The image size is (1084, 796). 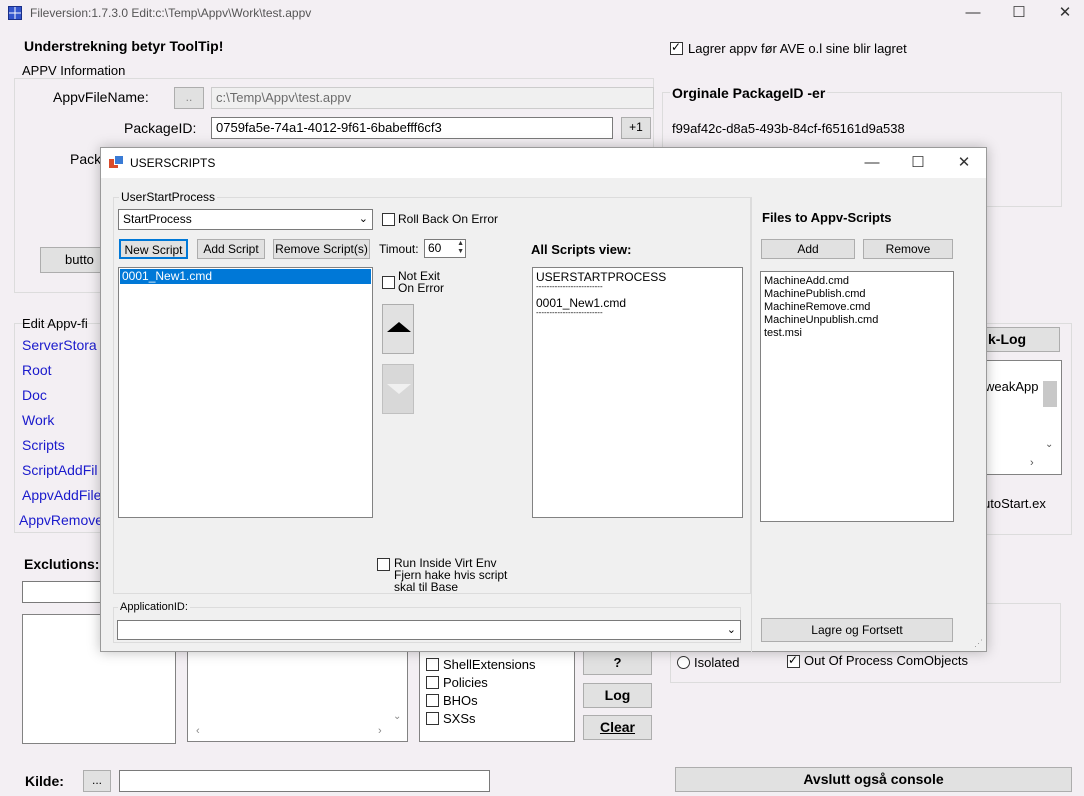 What do you see at coordinates (857, 630) in the screenshot?
I see `save-continue-button: Lagre og Fortsett` at bounding box center [857, 630].